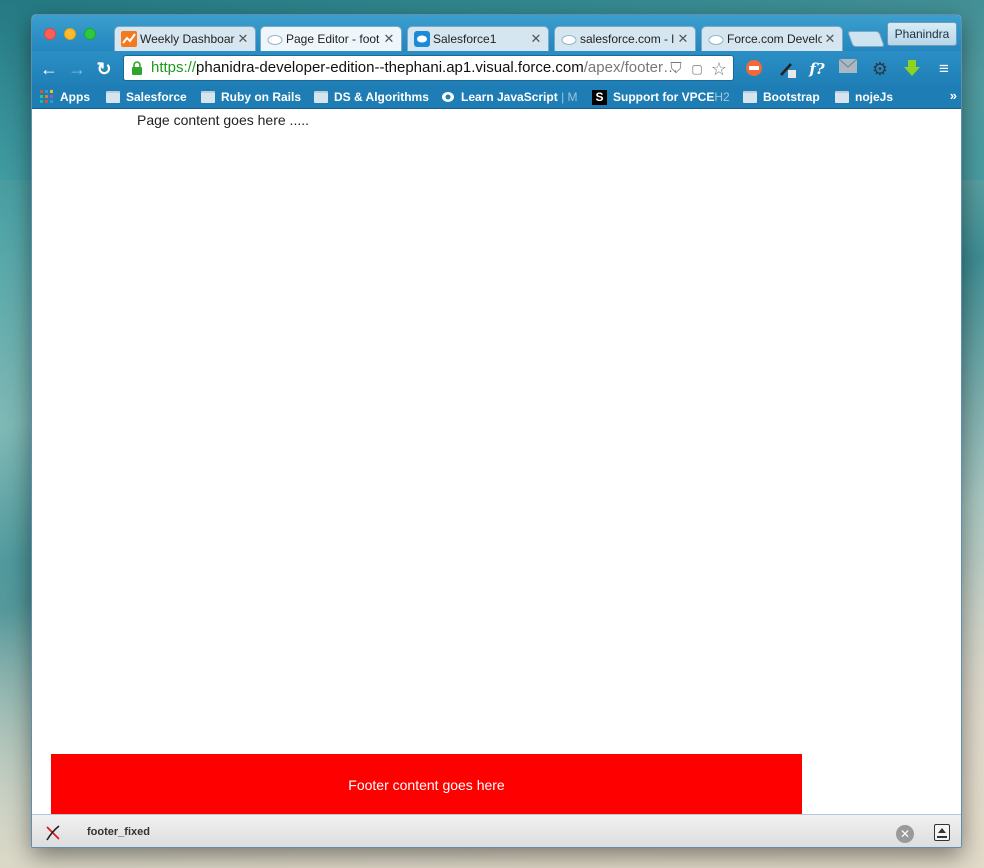 The image size is (984, 868). Describe the element at coordinates (912, 69) in the screenshot. I see `download-arrow-icon` at that location.